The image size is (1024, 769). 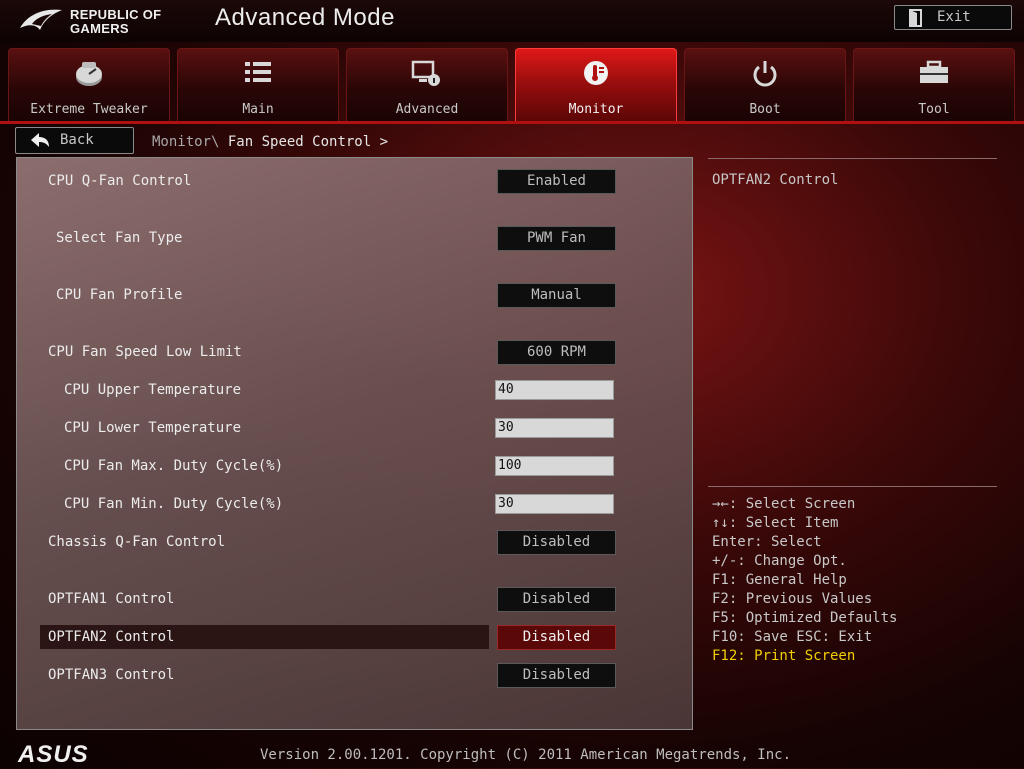 What do you see at coordinates (792, 599) in the screenshot?
I see `key-hint: F2: Previous Values` at bounding box center [792, 599].